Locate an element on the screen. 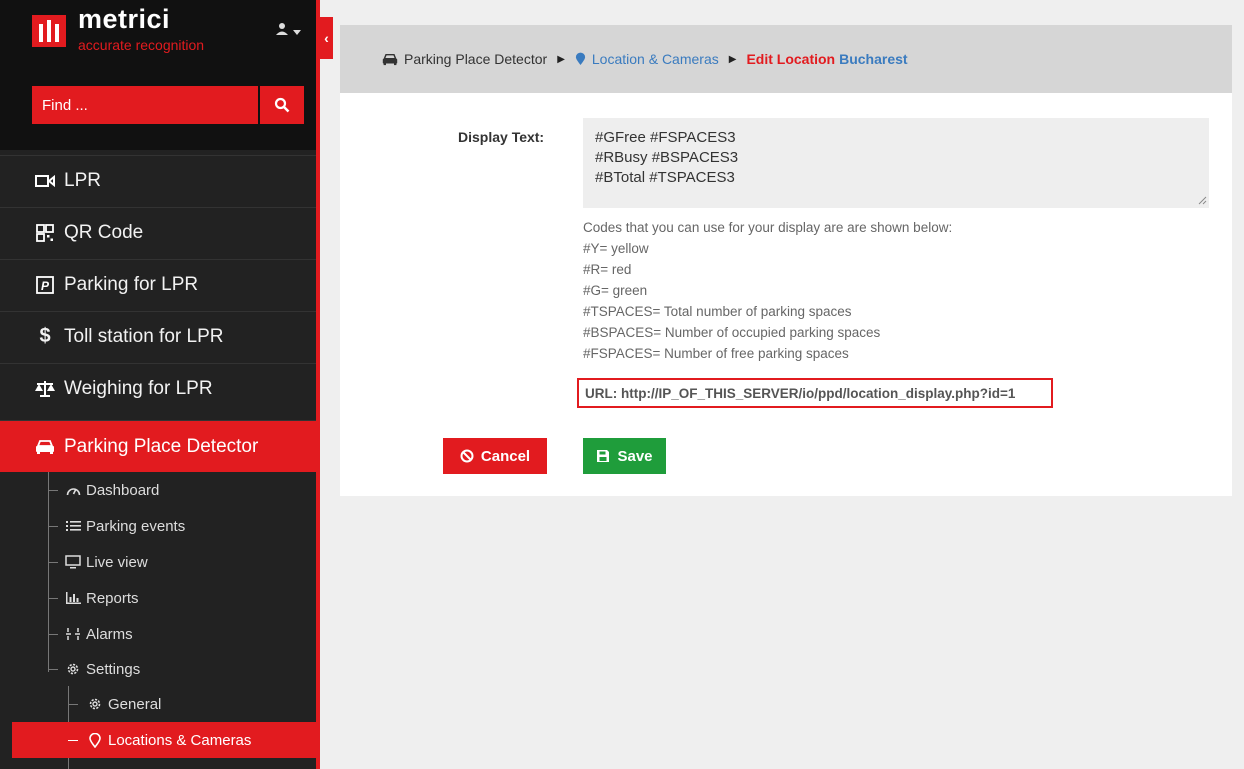 The image size is (1244, 769). search-icon is located at coordinates (282, 105).